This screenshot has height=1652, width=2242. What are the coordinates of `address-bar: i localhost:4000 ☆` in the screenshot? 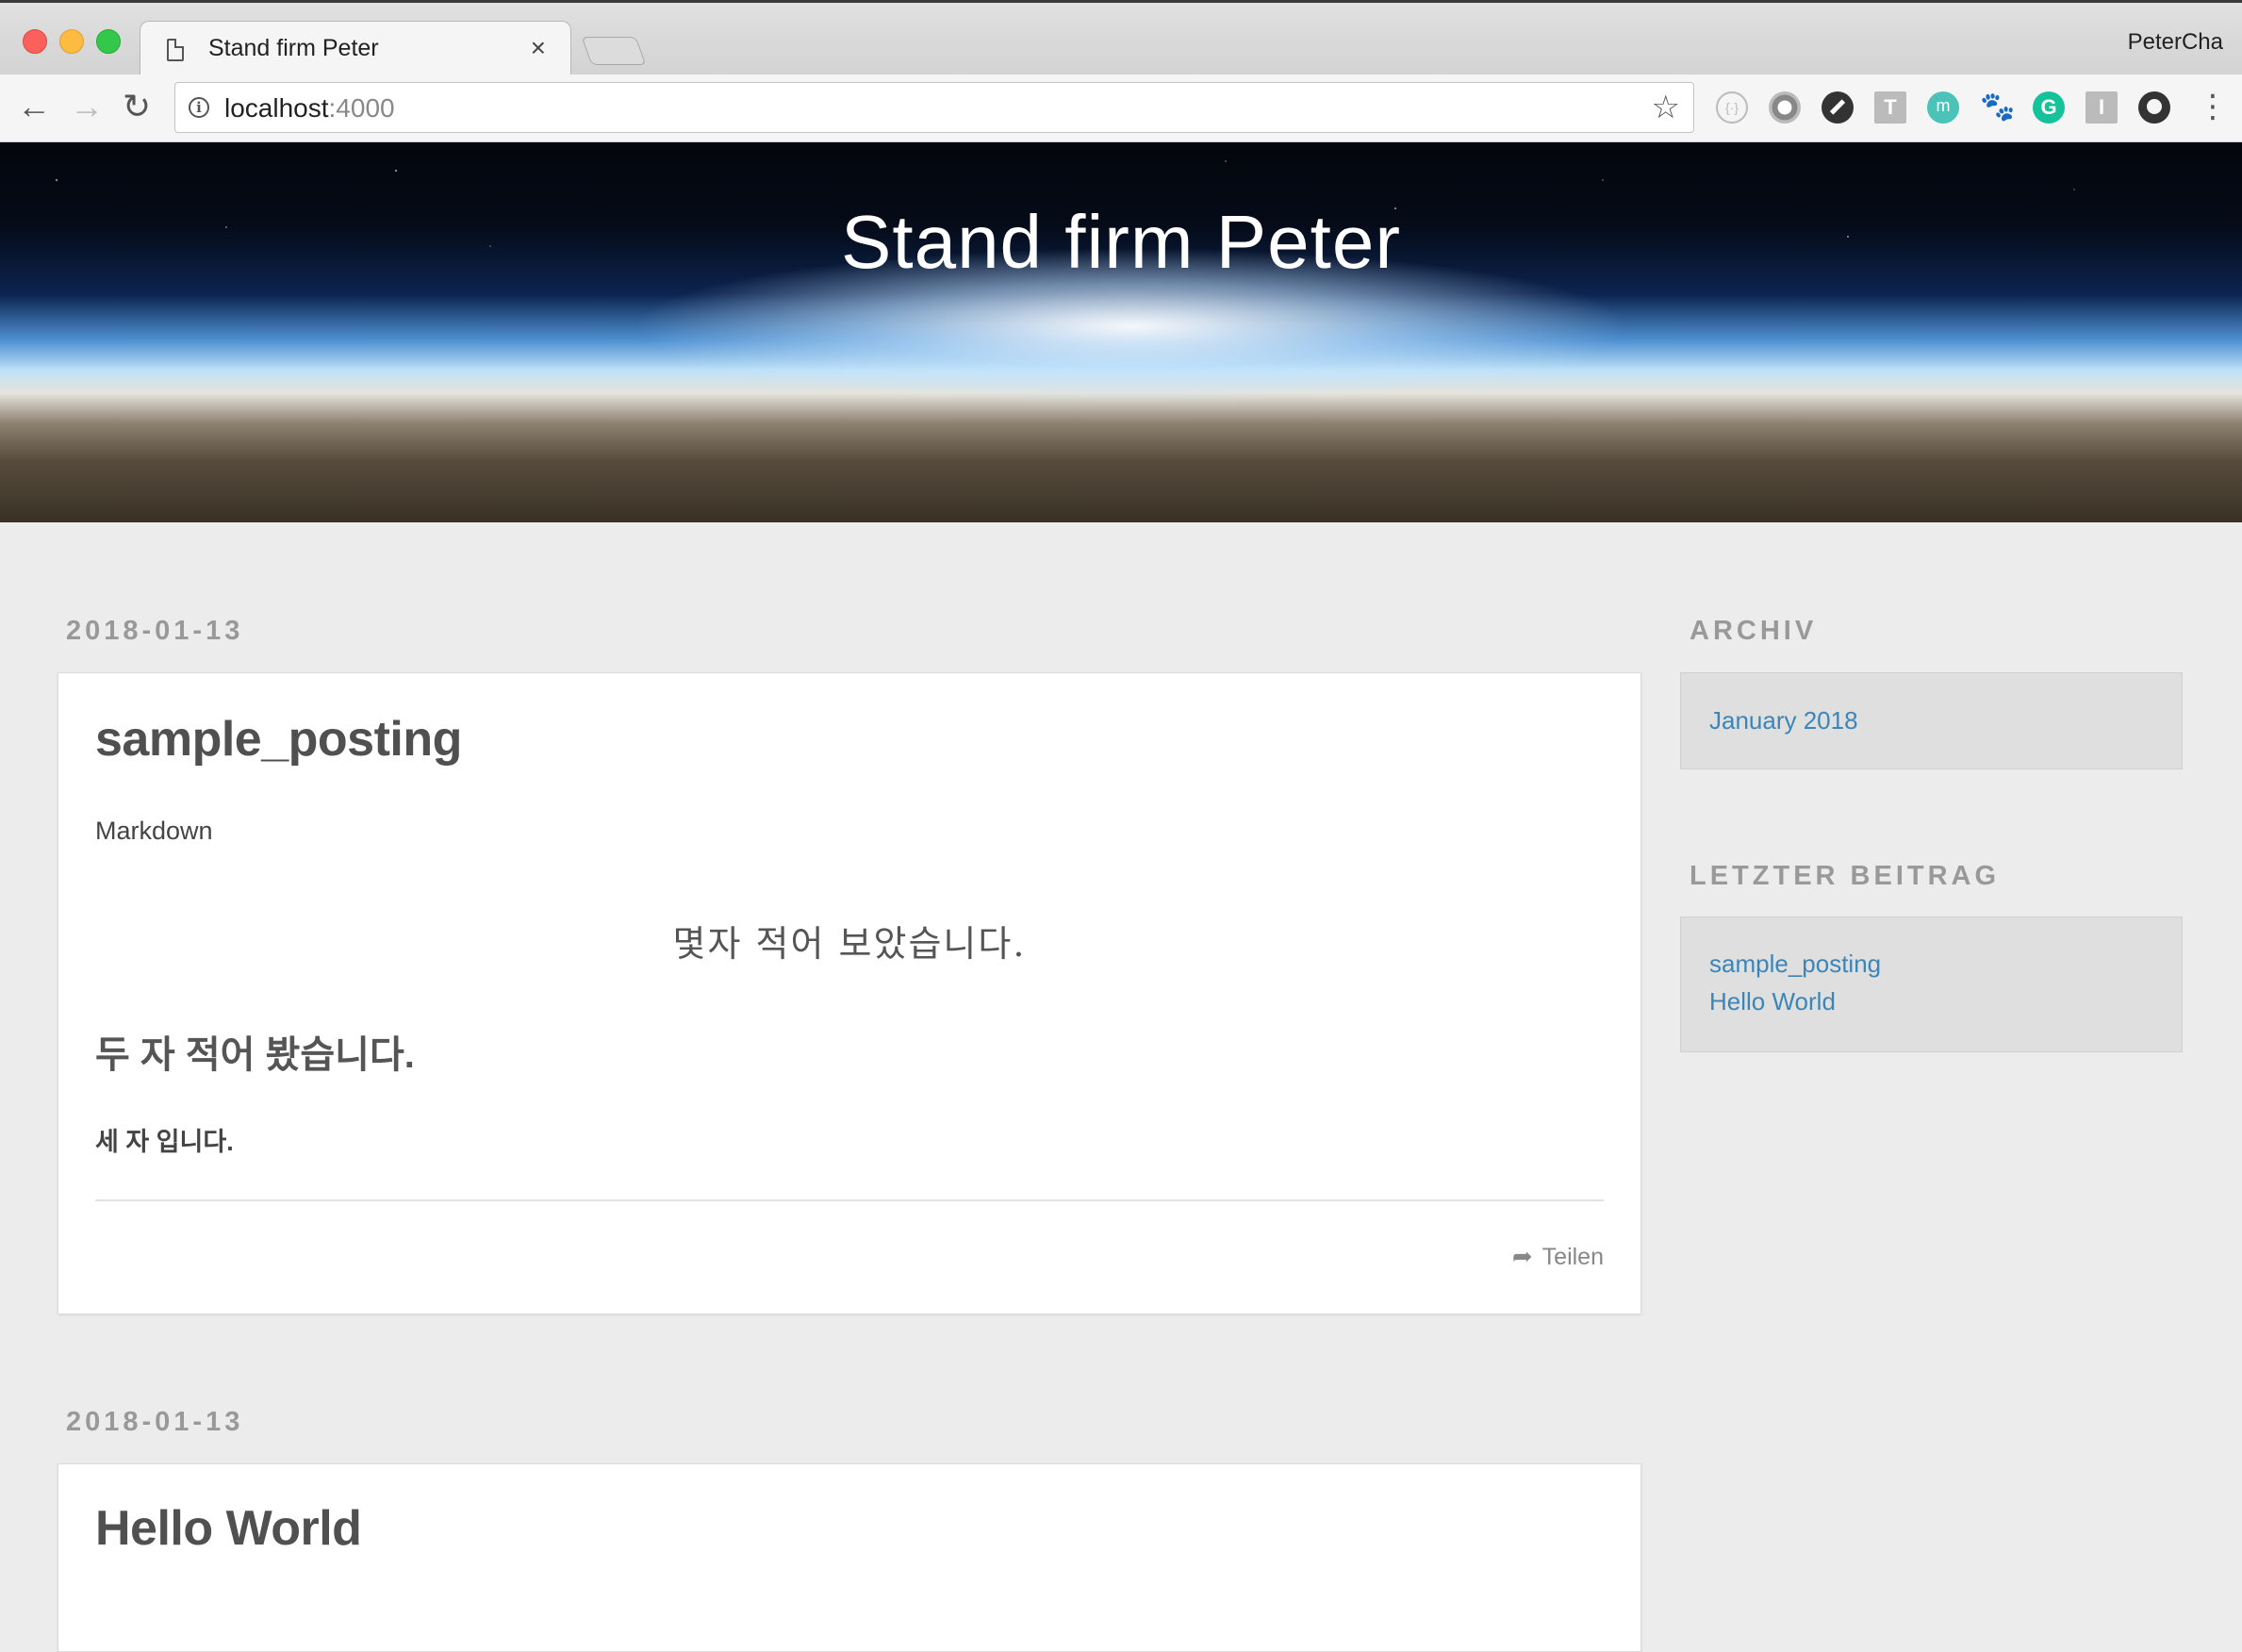 It's located at (934, 107).